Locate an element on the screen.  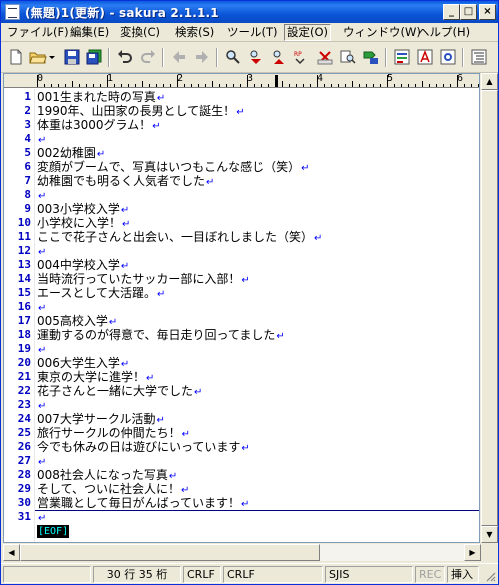
line-text: ここで花子さんと出会い、一目ぼれしました（笑） is located at coordinates (175, 237).